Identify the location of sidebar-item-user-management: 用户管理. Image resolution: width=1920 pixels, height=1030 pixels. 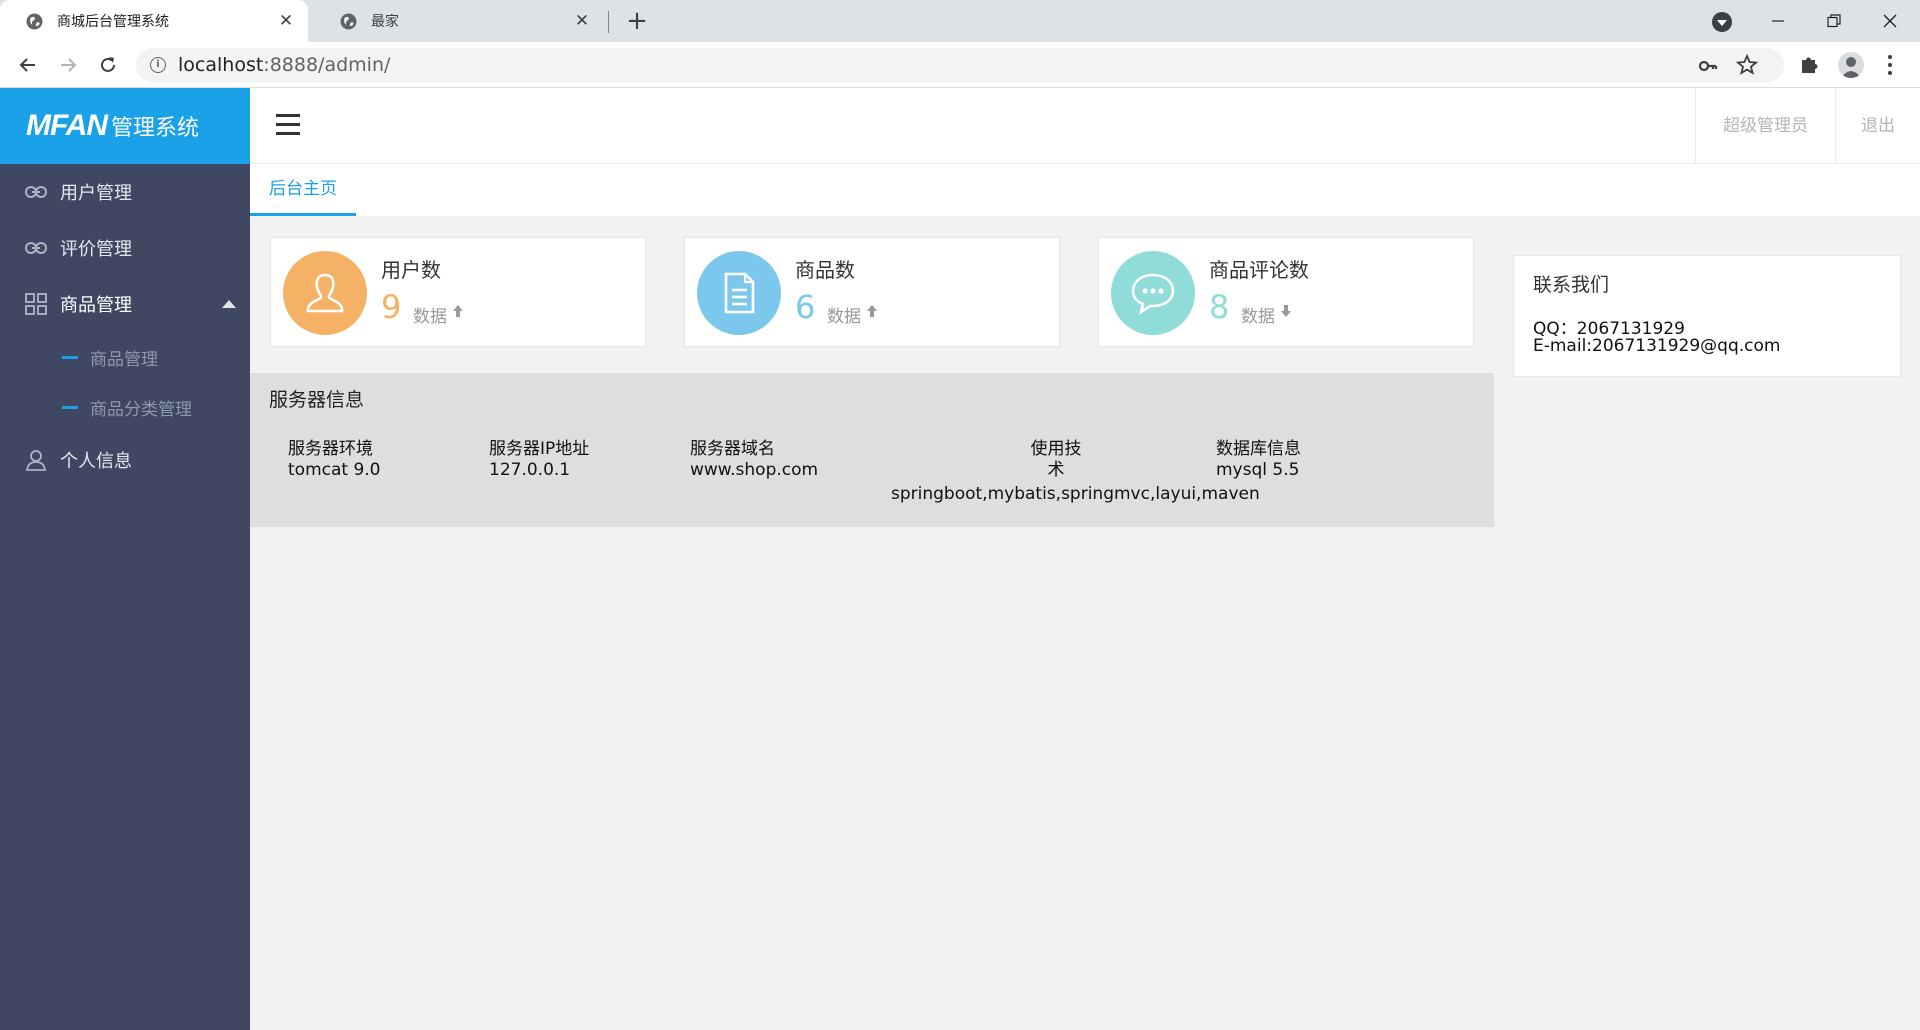
(125, 192).